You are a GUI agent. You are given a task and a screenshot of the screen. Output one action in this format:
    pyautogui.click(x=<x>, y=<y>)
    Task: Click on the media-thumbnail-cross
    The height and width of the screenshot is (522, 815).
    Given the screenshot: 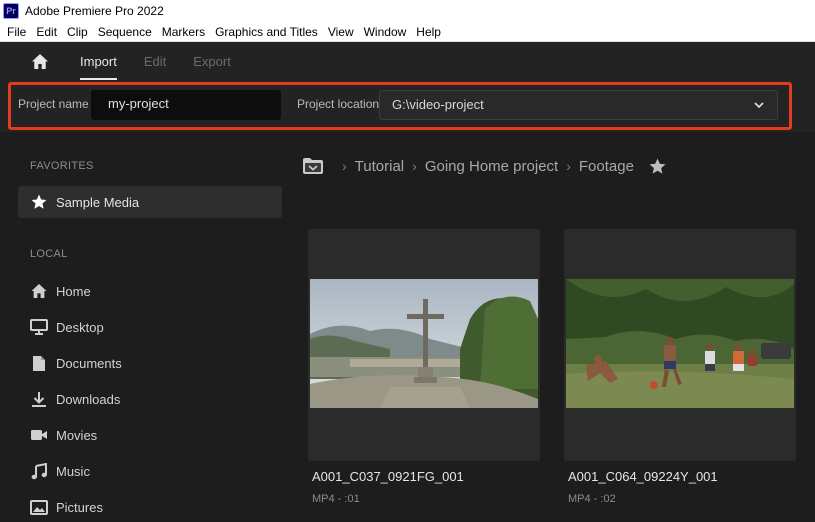 What is the action you would take?
    pyautogui.click(x=424, y=343)
    